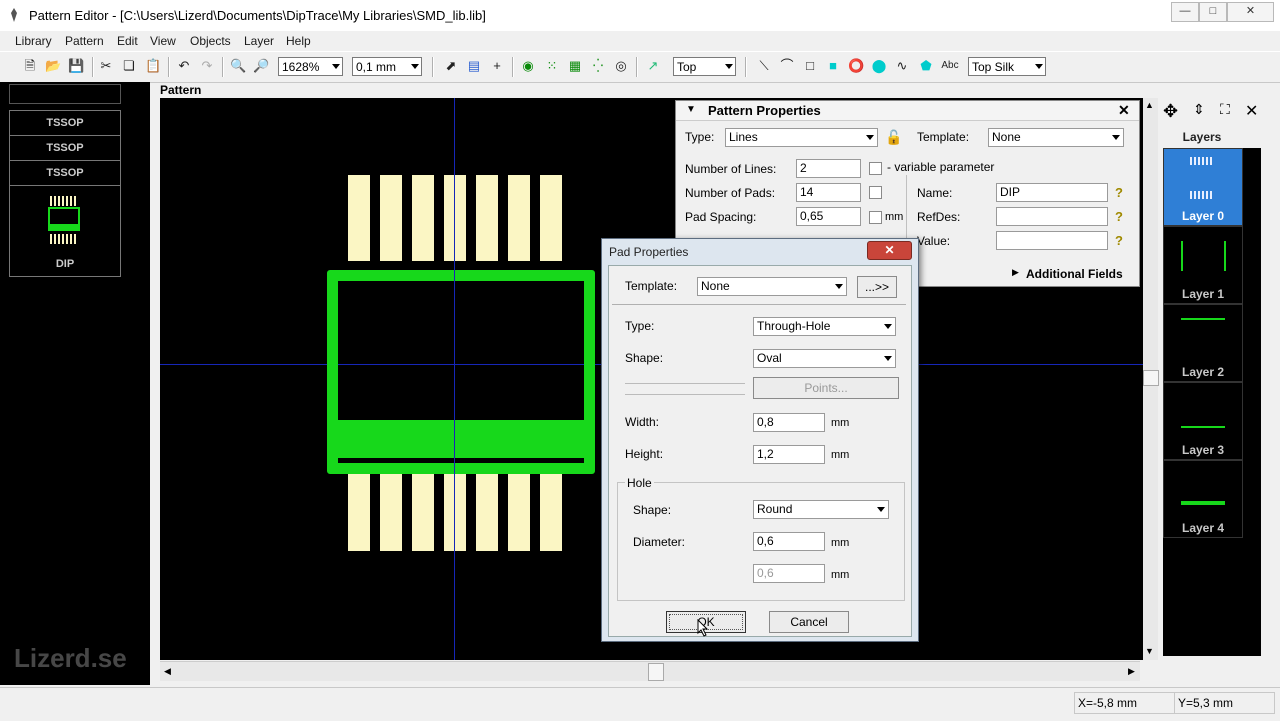 The image size is (1280, 721). I want to click on pattern-properties-header: ▼ Pattern Properties ✕, so click(907, 111).